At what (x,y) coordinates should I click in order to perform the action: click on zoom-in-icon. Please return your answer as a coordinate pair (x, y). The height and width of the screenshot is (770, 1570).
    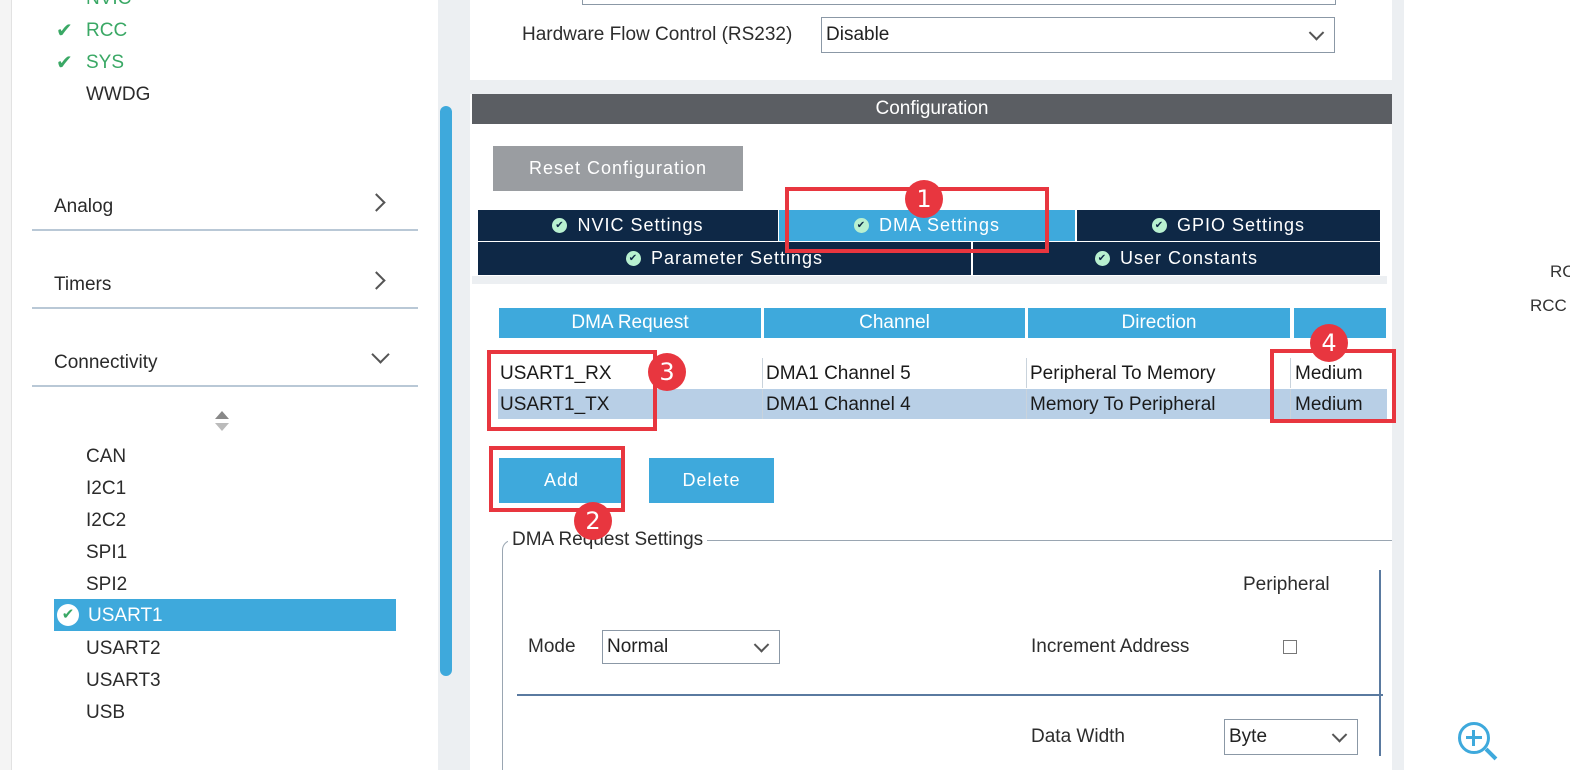
    Looking at the image, I should click on (1478, 742).